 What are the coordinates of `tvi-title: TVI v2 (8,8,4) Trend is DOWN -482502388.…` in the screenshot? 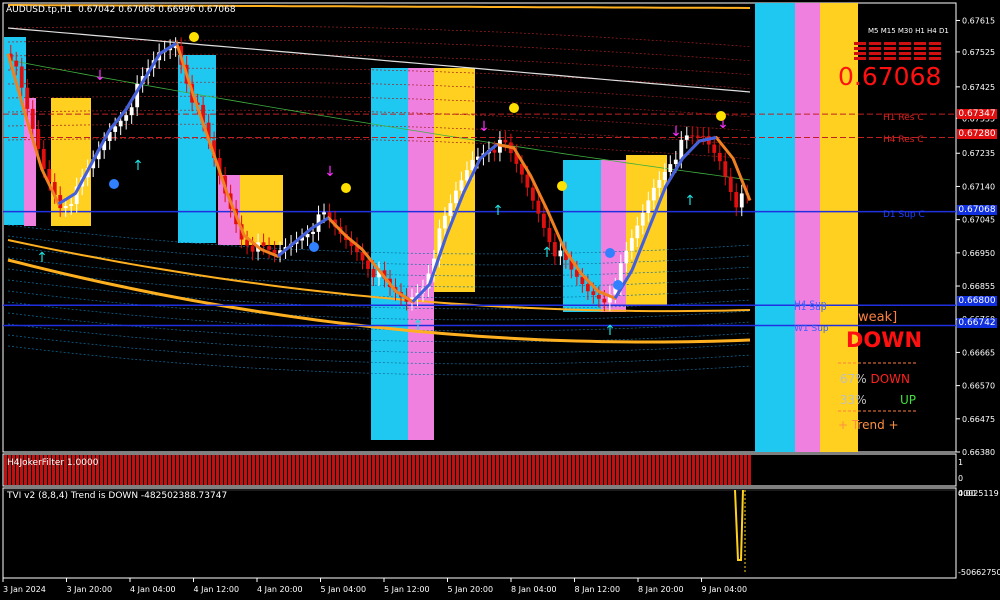 It's located at (117, 496).